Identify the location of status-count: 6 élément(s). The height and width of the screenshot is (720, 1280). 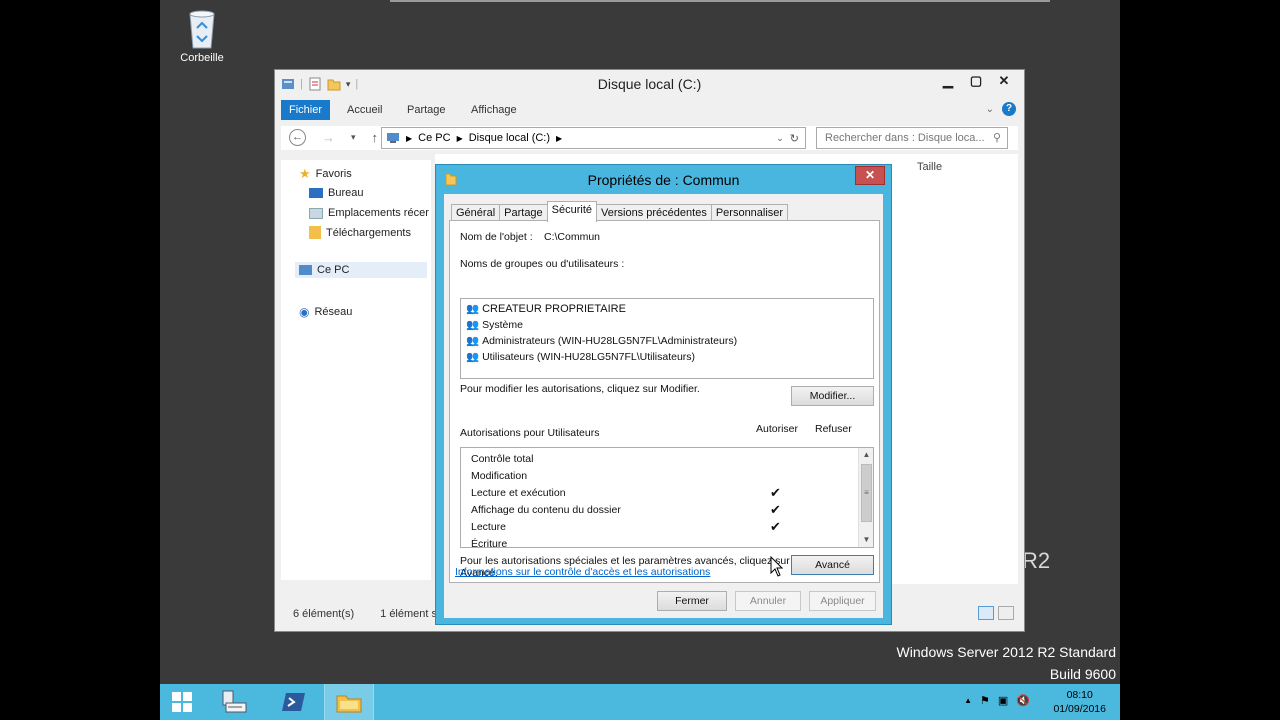
(324, 614).